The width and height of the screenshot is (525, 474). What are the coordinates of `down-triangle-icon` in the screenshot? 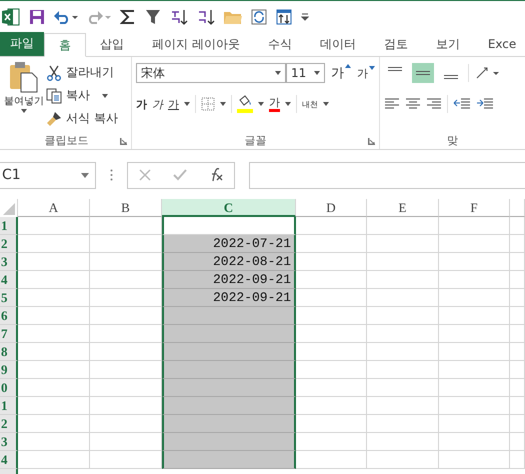 It's located at (372, 68).